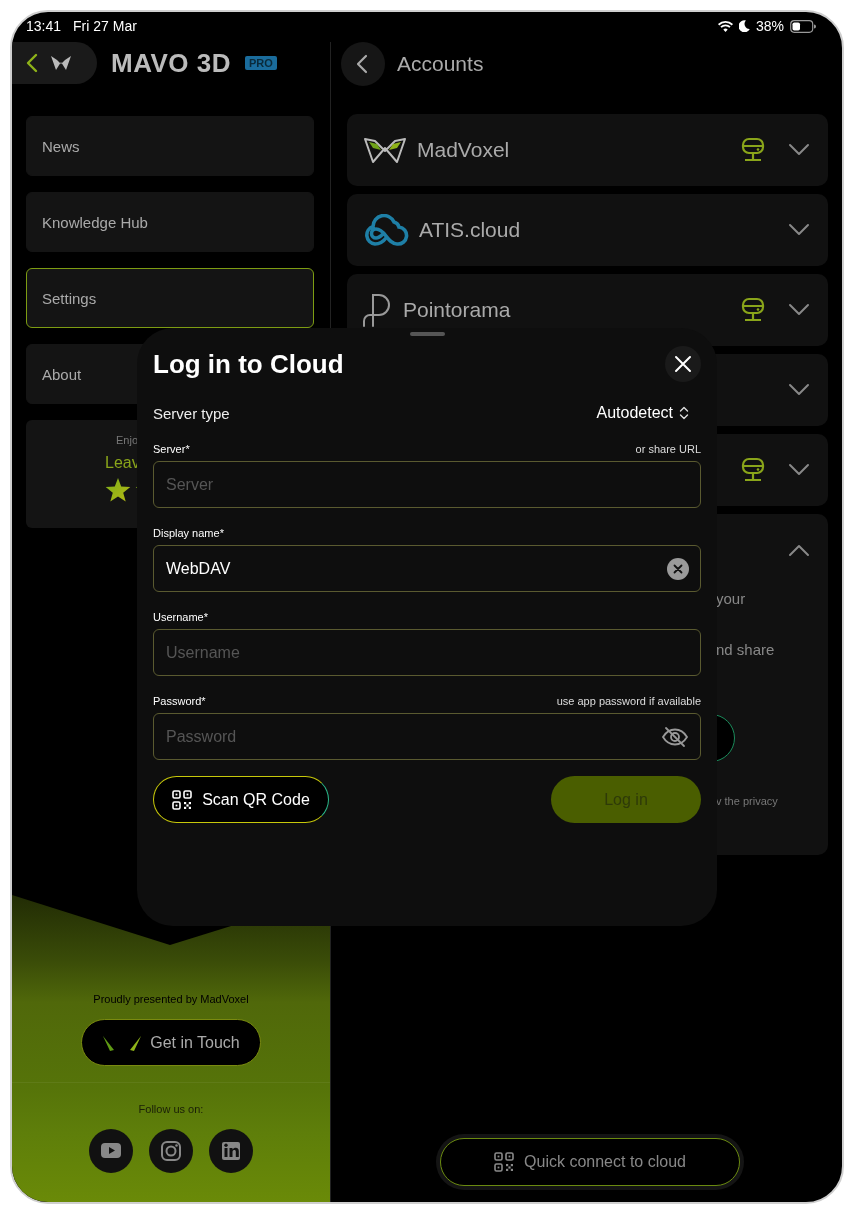 Image resolution: width=854 pixels, height=1214 pixels. I want to click on logo-icon, so click(61, 63).